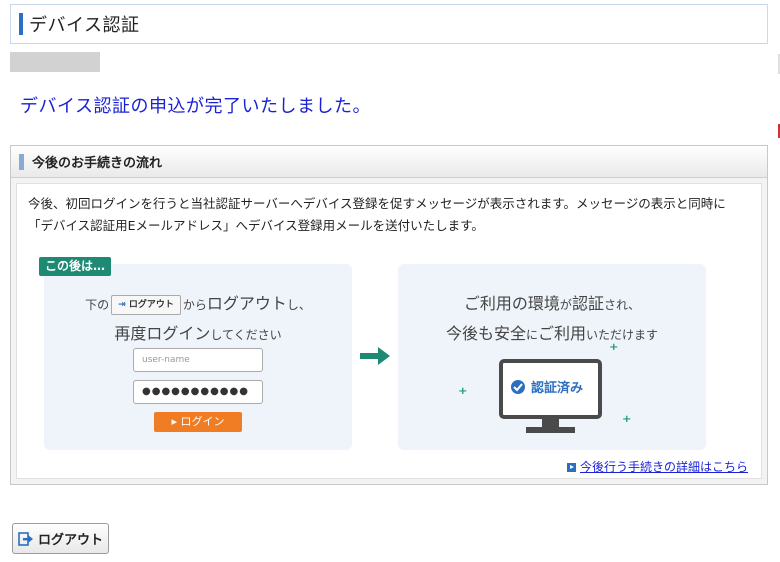  What do you see at coordinates (55, 62) in the screenshot?
I see `redacted-block` at bounding box center [55, 62].